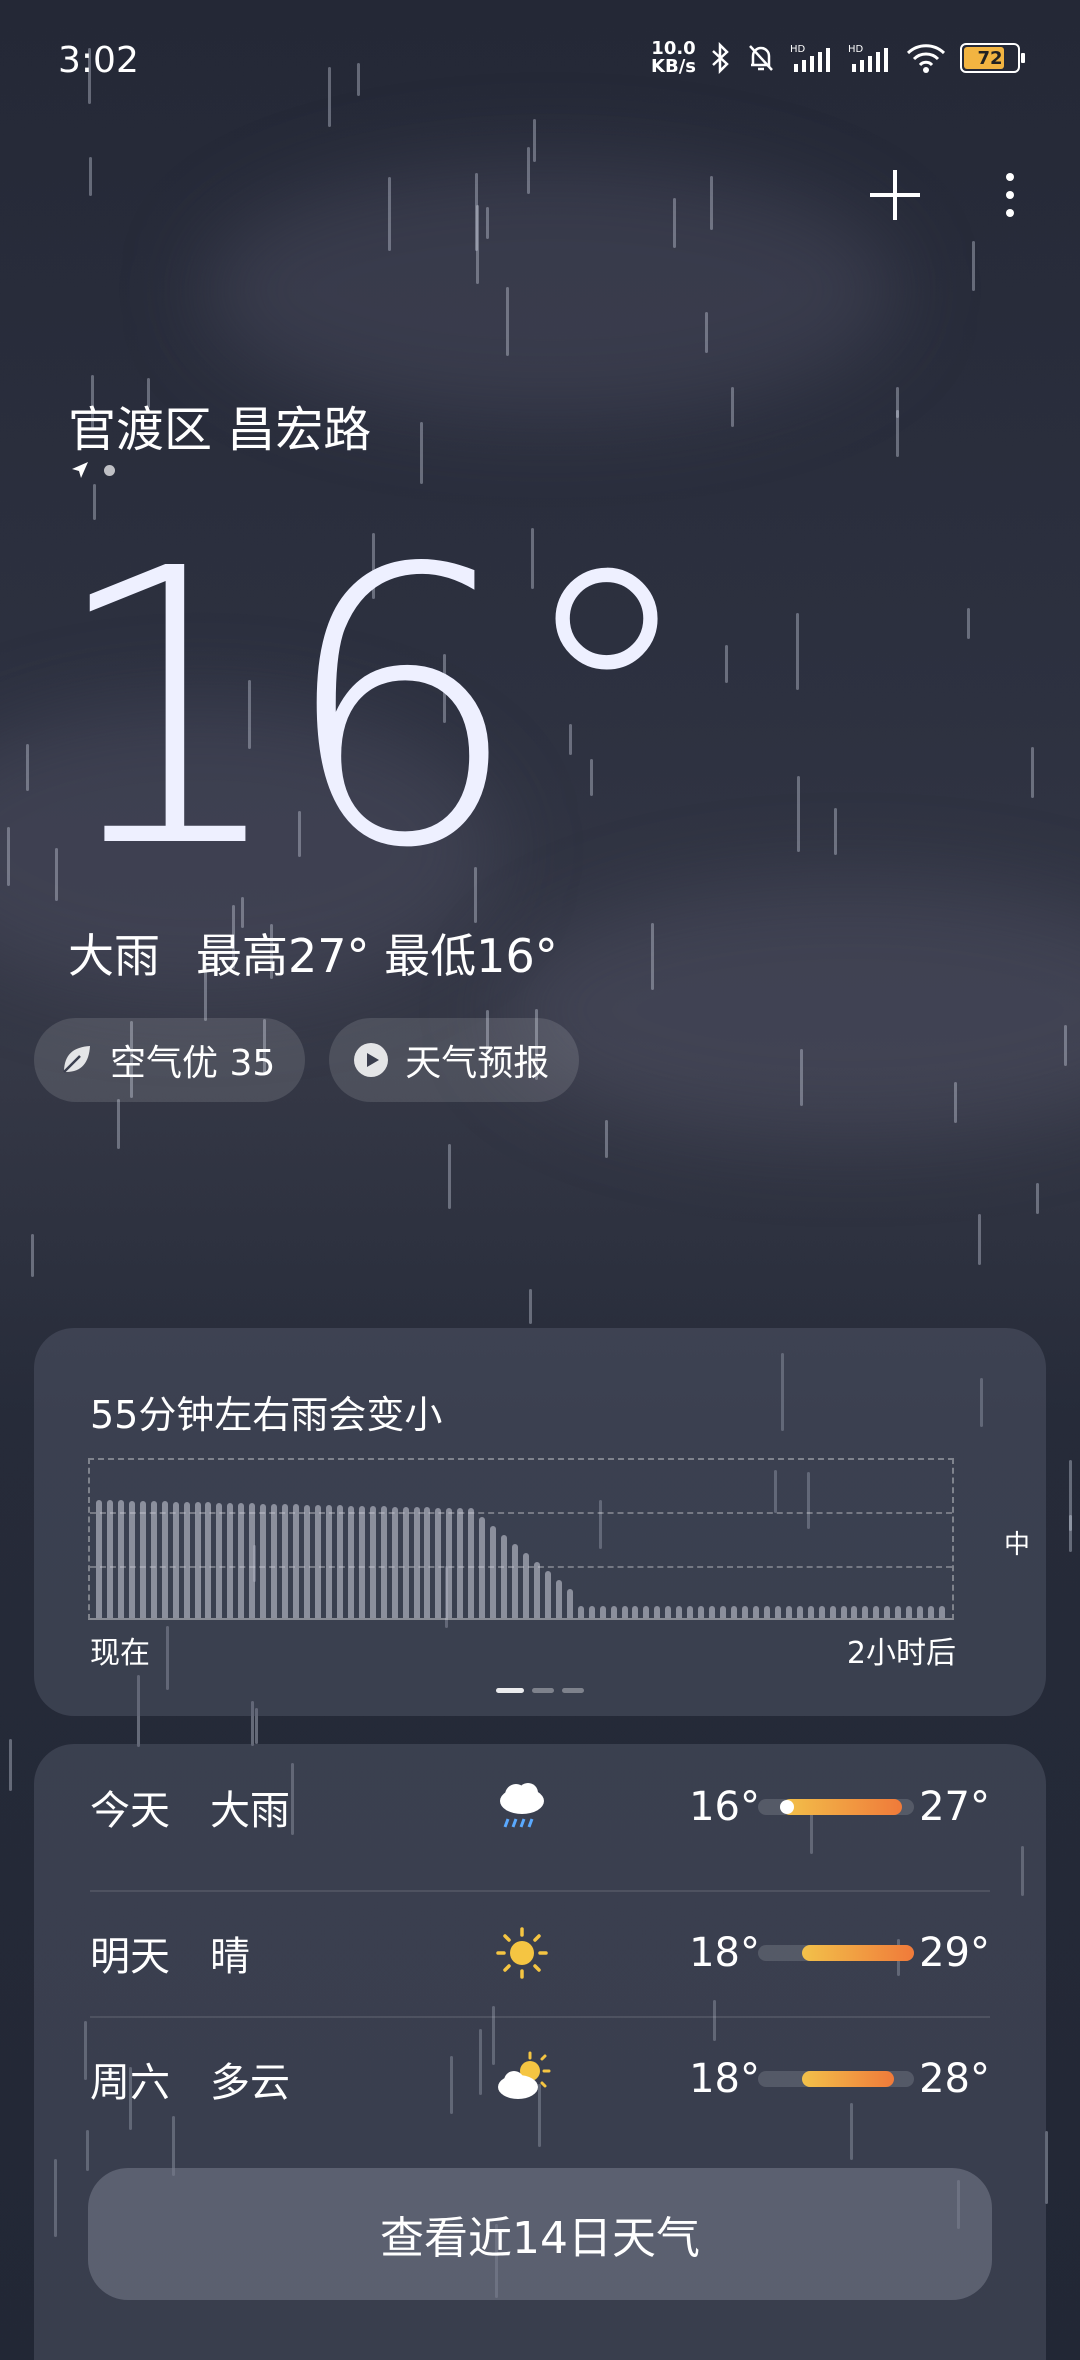 Image resolution: width=1080 pixels, height=2360 pixels. Describe the element at coordinates (540, 1690) in the screenshot. I see `card-pager` at that location.